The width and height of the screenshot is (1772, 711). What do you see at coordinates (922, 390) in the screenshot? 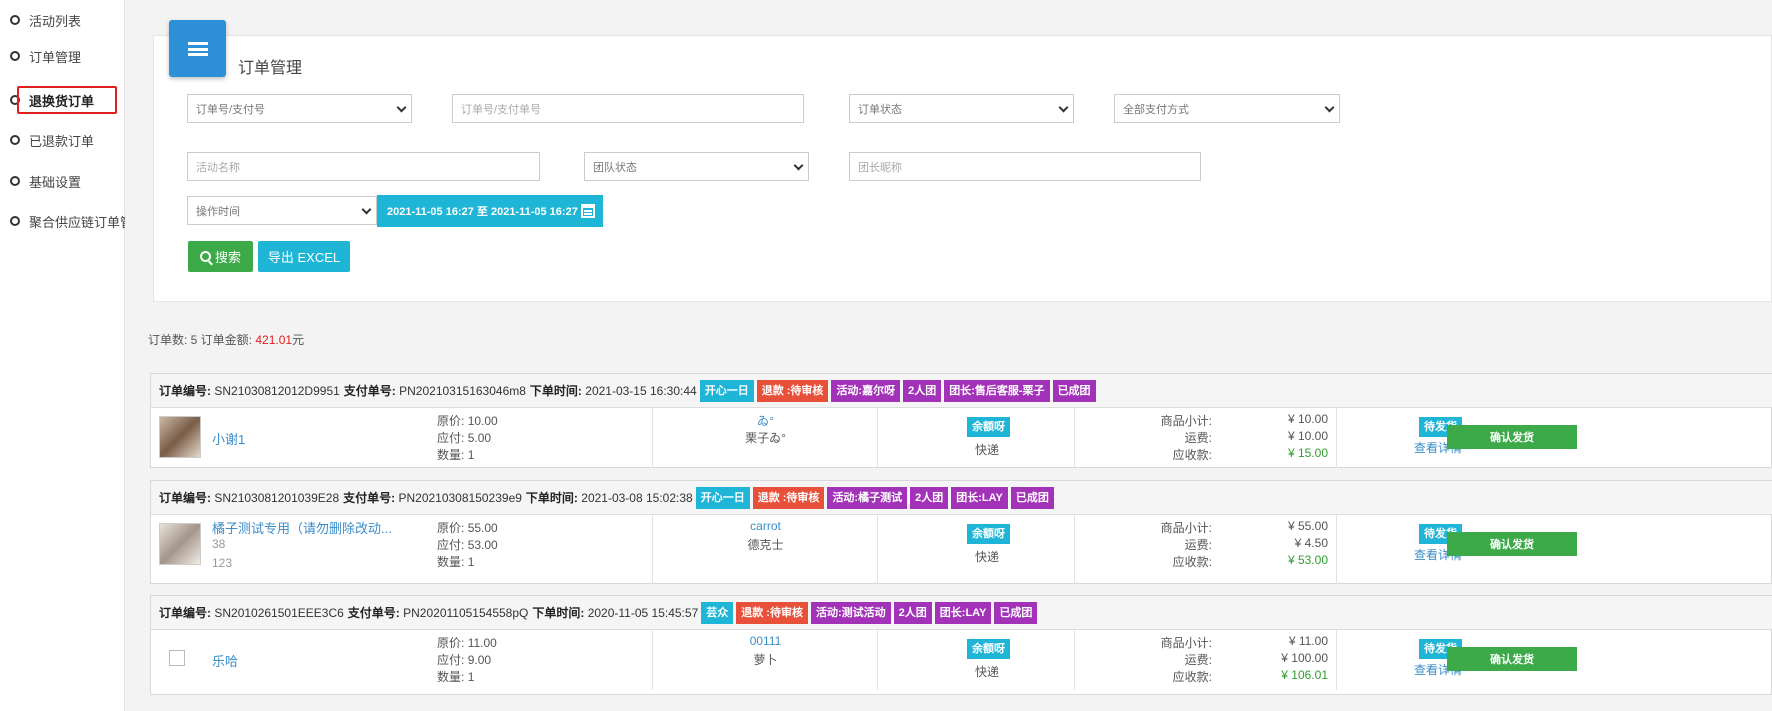
I see `tag-group-size: 2人团` at bounding box center [922, 390].